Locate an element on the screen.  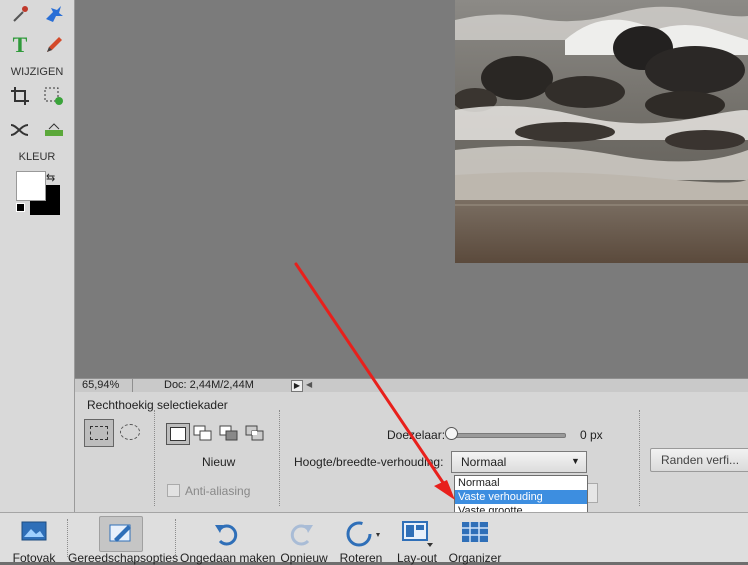
crop-icon is located at coordinates (20, 96).